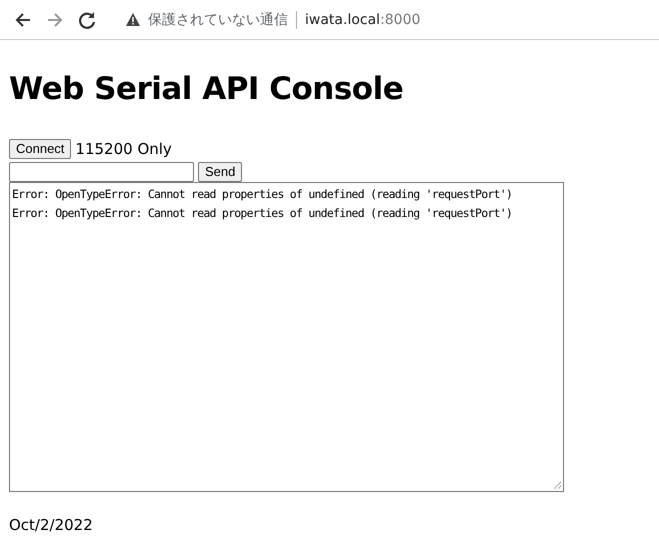  I want to click on resize-grip-icon, so click(557, 485).